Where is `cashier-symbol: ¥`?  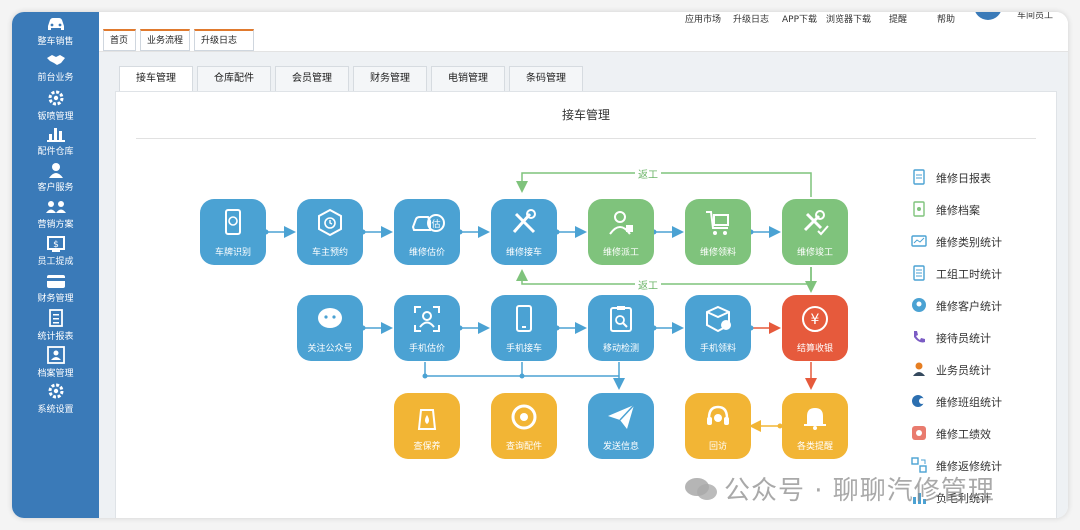
cashier-symbol: ¥ is located at coordinates (815, 320).